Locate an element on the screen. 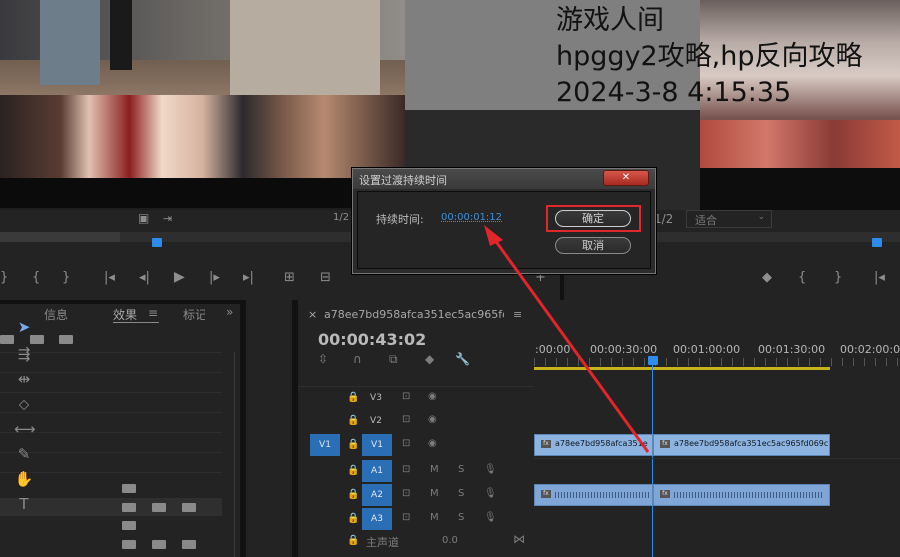  annotation-arrow is located at coordinates (567, 339).